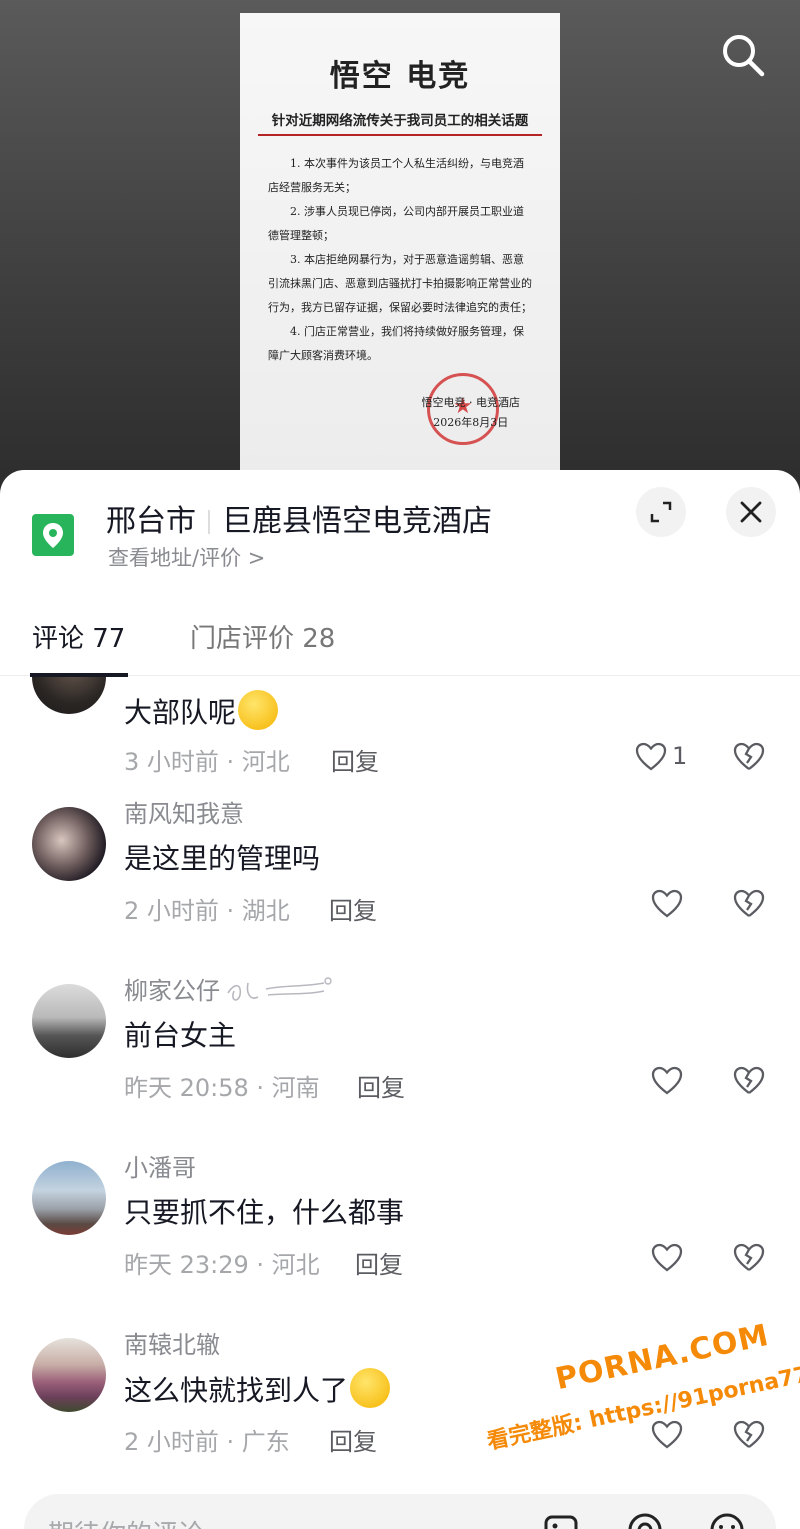 The height and width of the screenshot is (1529, 800). I want to click on doc-logo: 悟空 电竞, so click(400, 76).